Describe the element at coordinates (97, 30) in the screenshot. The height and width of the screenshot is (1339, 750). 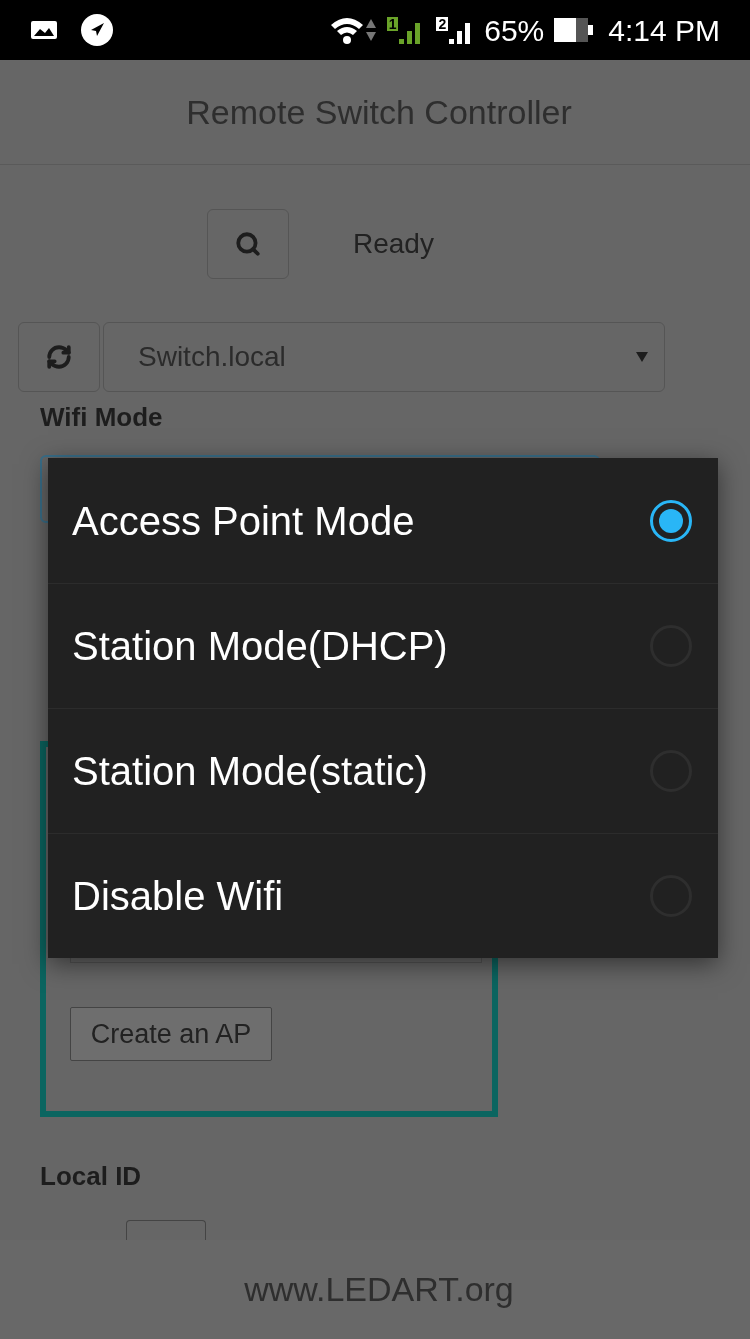
I see `navigation-icon` at that location.